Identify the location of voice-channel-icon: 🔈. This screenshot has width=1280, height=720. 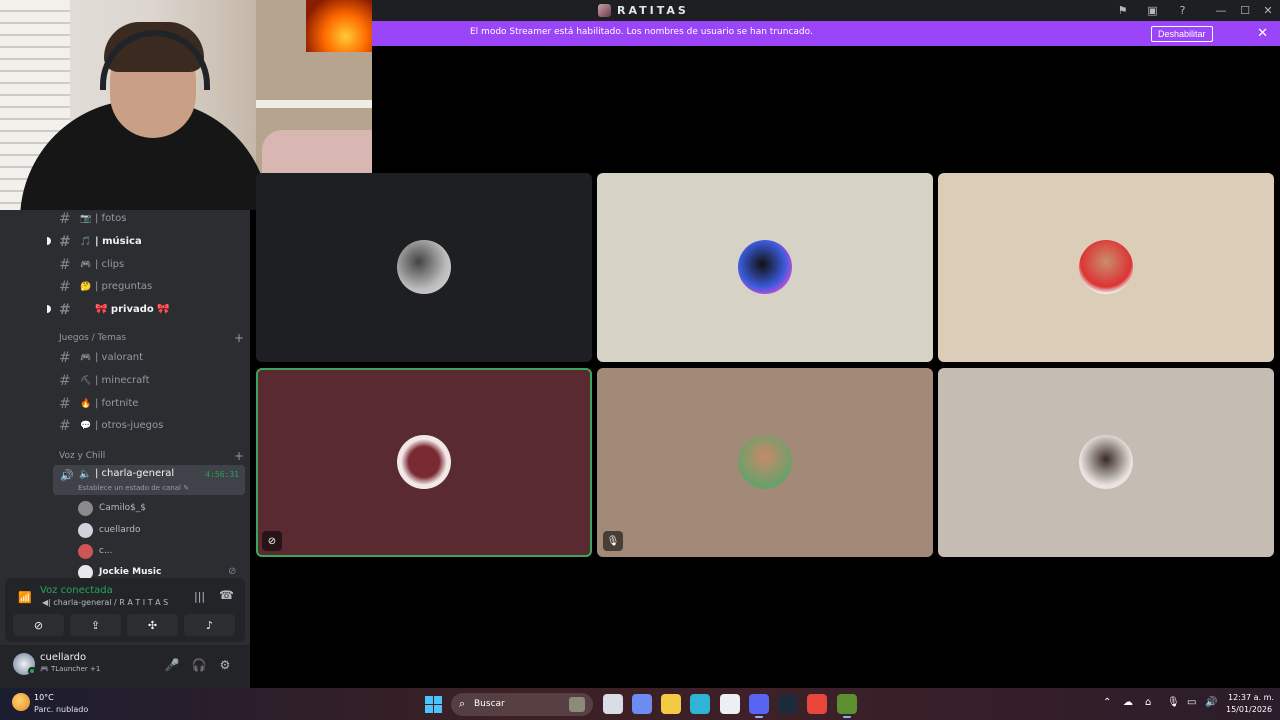
(85, 474).